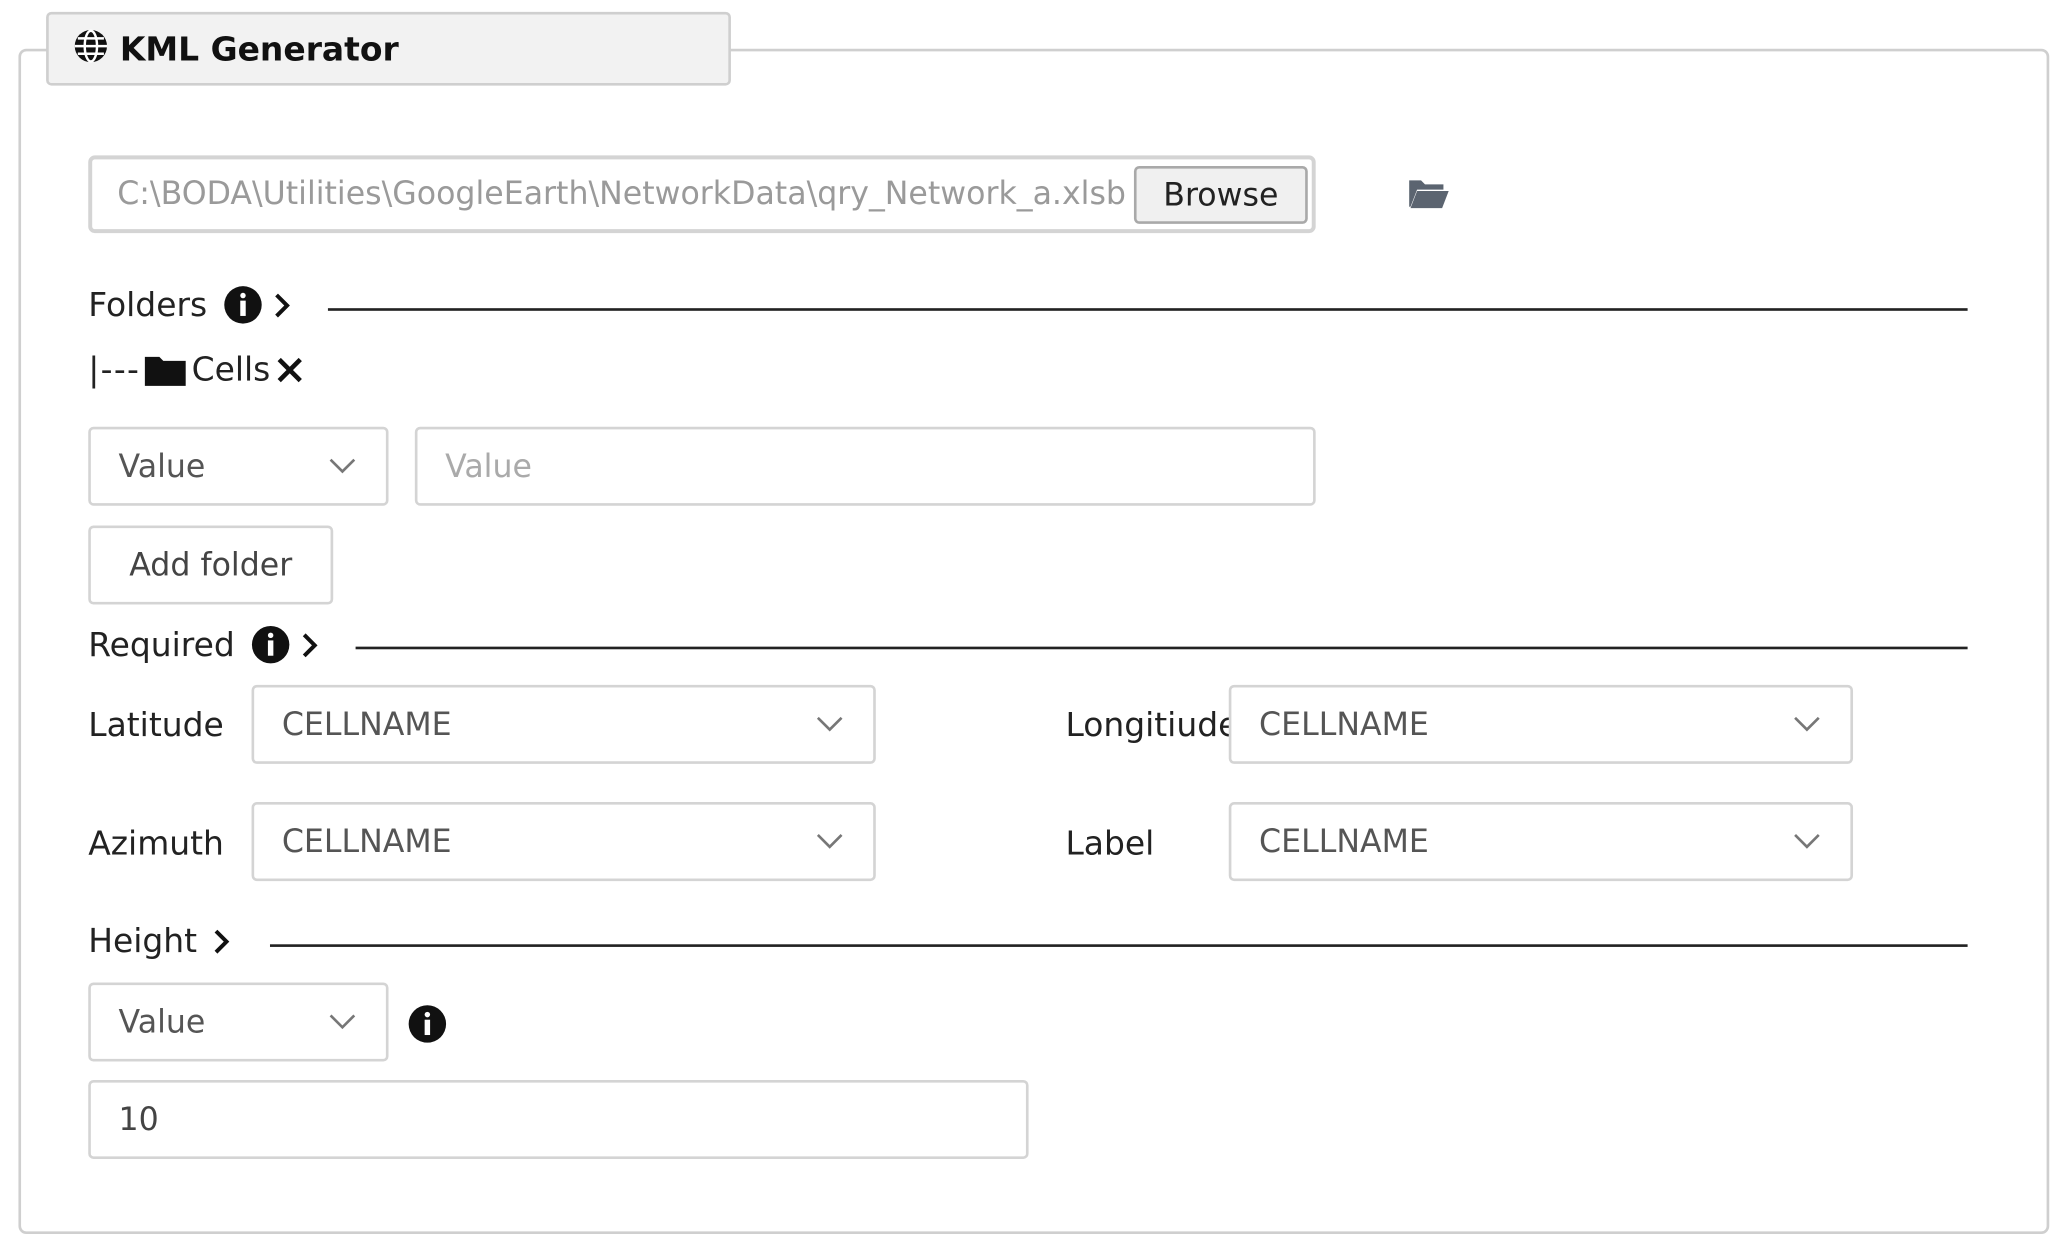 The width and height of the screenshot is (2065, 1234). I want to click on height-value-input, so click(558, 1119).